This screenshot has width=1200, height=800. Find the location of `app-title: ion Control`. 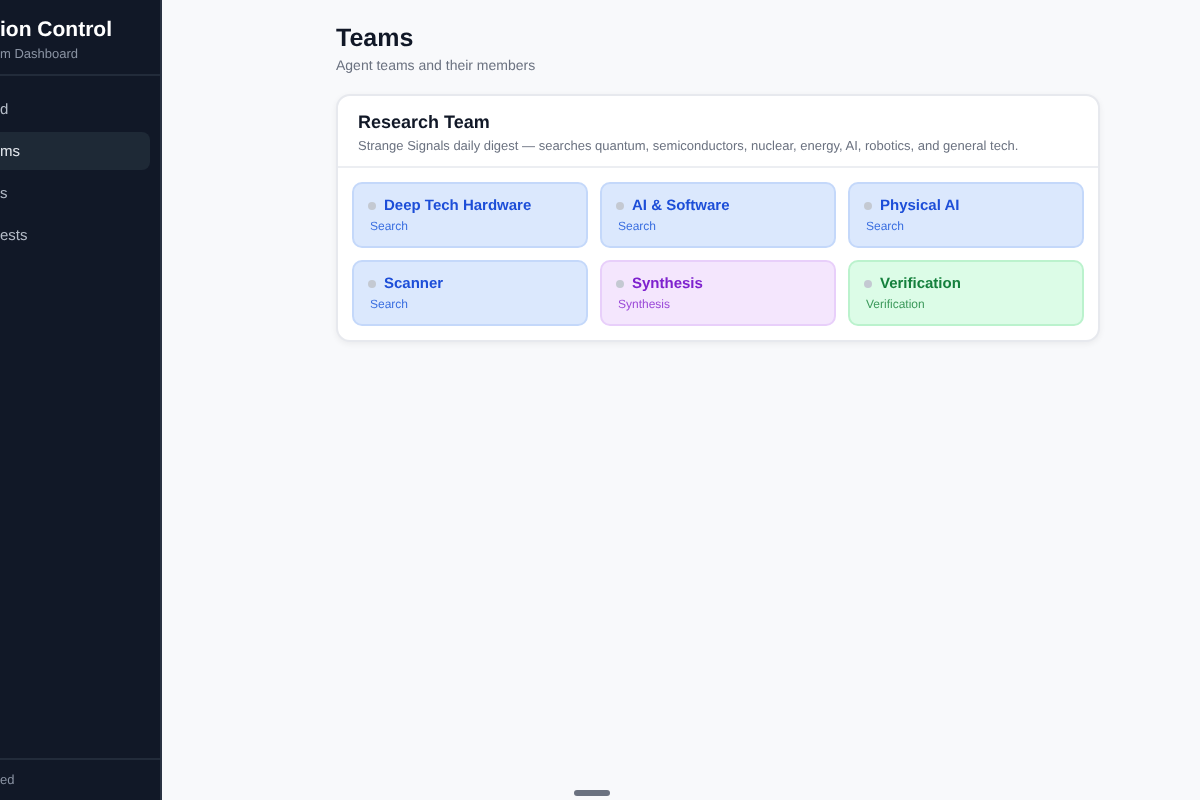

app-title: ion Control is located at coordinates (57, 30).